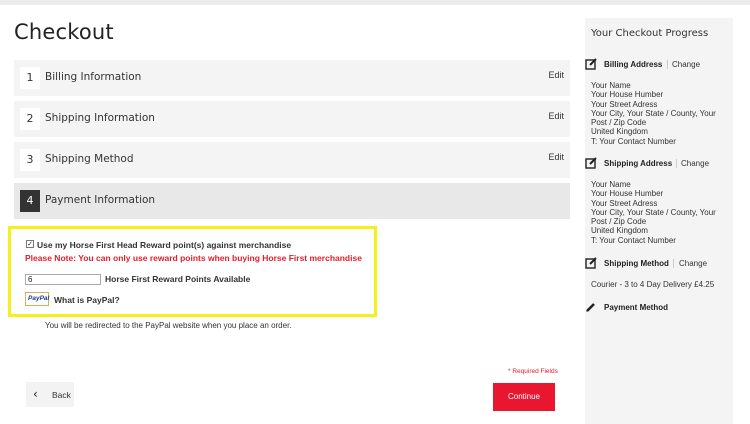 This screenshot has height=424, width=750. I want to click on shipping-method-value: Courier - 3 to 4 Day Delivery £4.25, so click(653, 284).